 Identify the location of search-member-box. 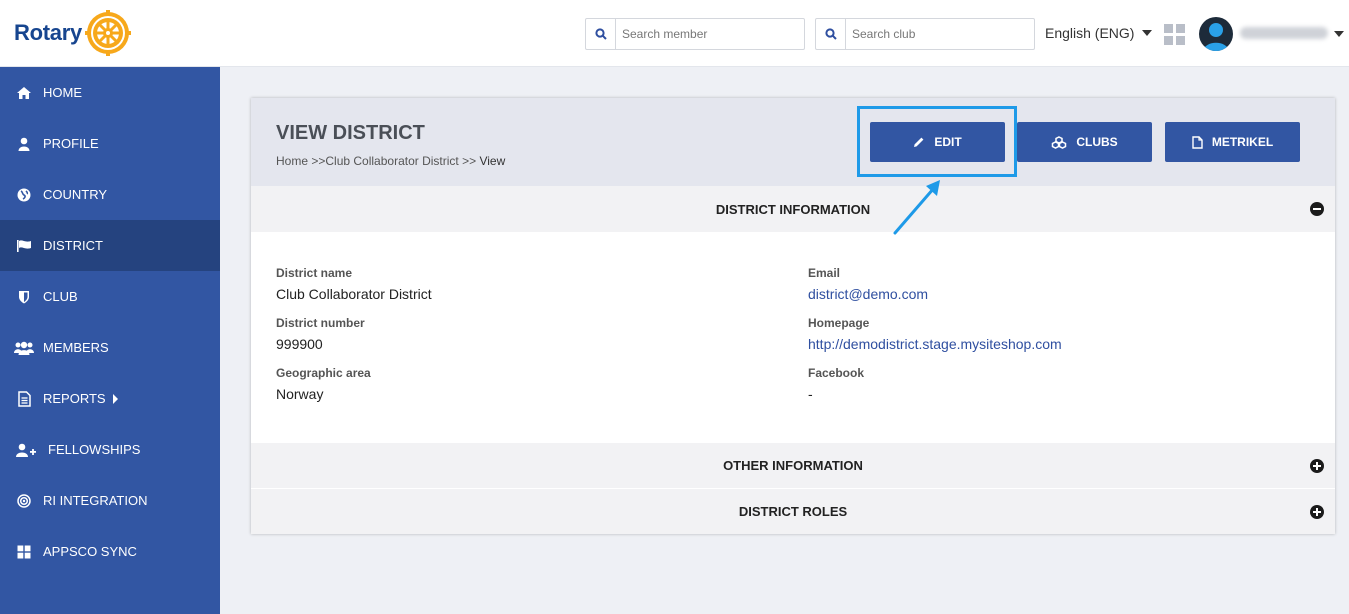
(695, 34).